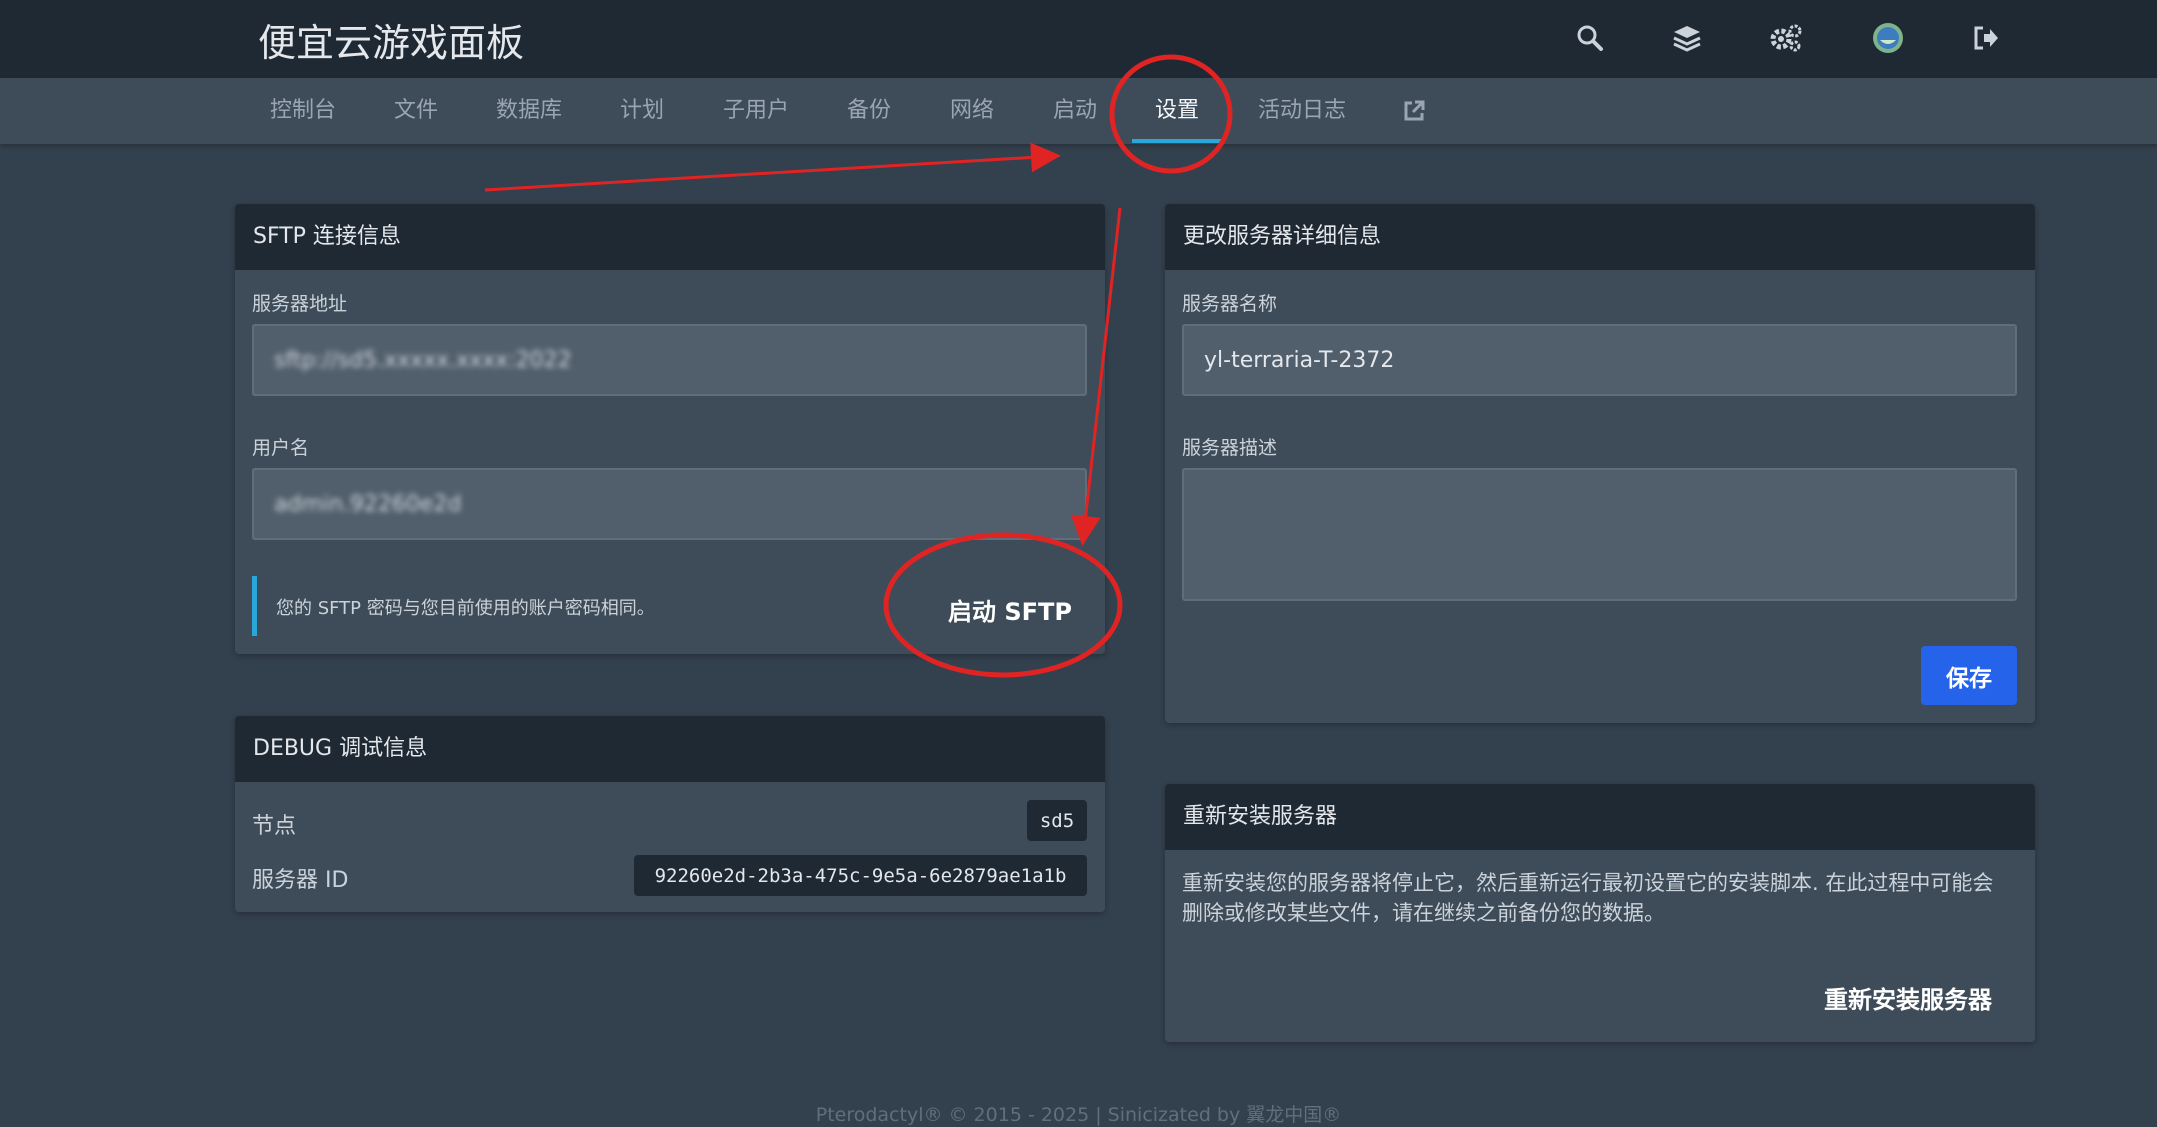 This screenshot has width=2157, height=1127. What do you see at coordinates (1075, 111) in the screenshot?
I see `tab-startup: 启动` at bounding box center [1075, 111].